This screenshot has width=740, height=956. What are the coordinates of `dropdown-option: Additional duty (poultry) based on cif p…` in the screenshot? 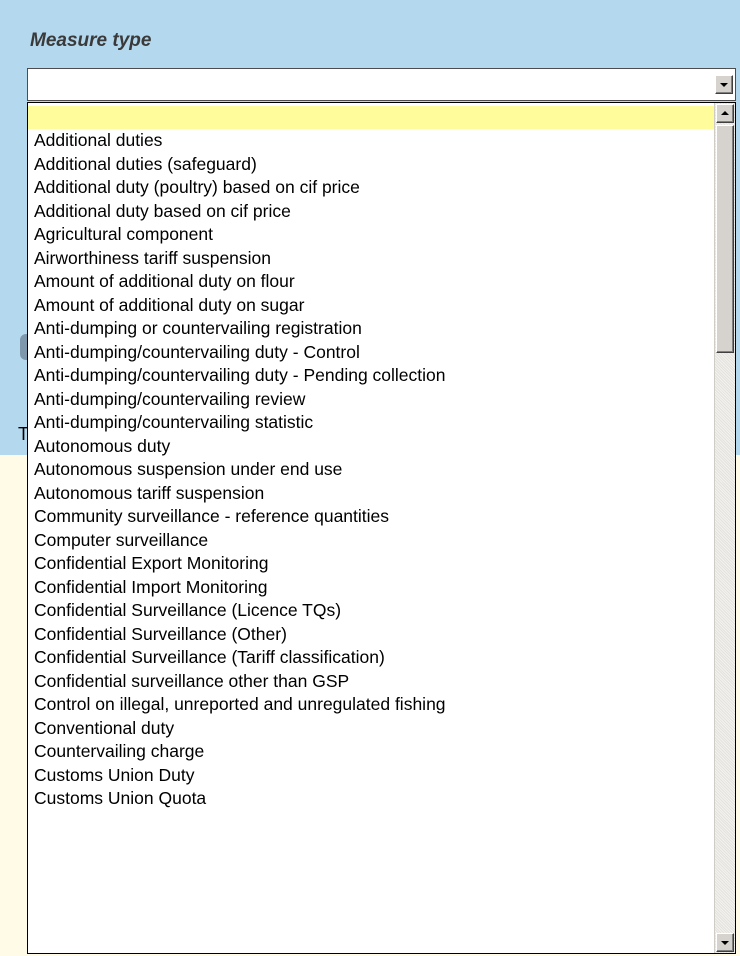 It's located at (371, 188).